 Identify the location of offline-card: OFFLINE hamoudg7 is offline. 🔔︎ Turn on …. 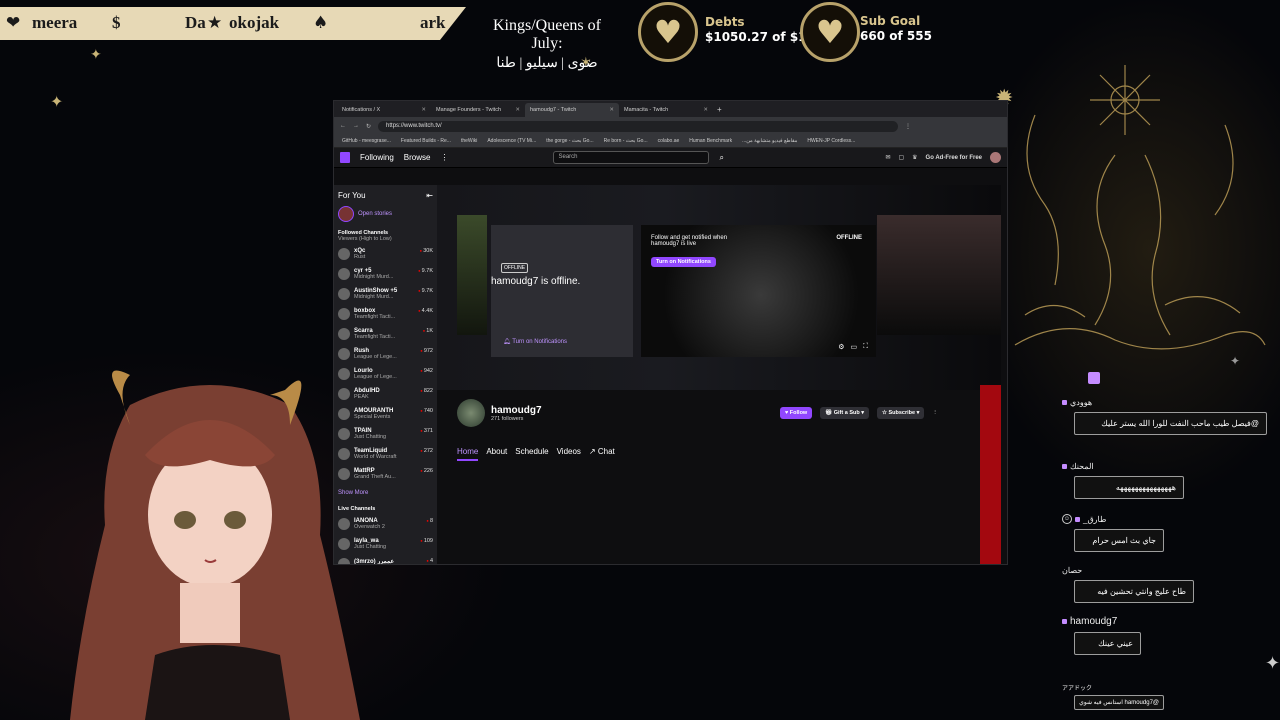
(562, 291).